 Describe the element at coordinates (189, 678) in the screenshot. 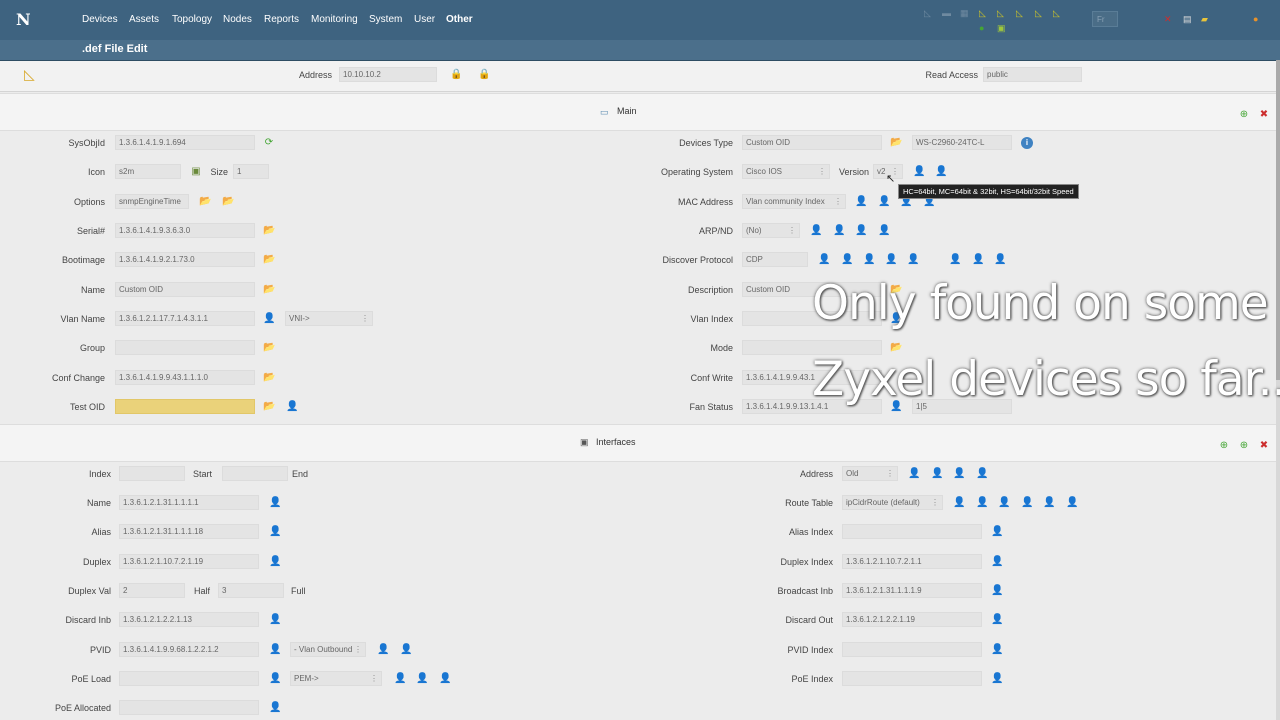

I see `if-poe-load-field` at that location.